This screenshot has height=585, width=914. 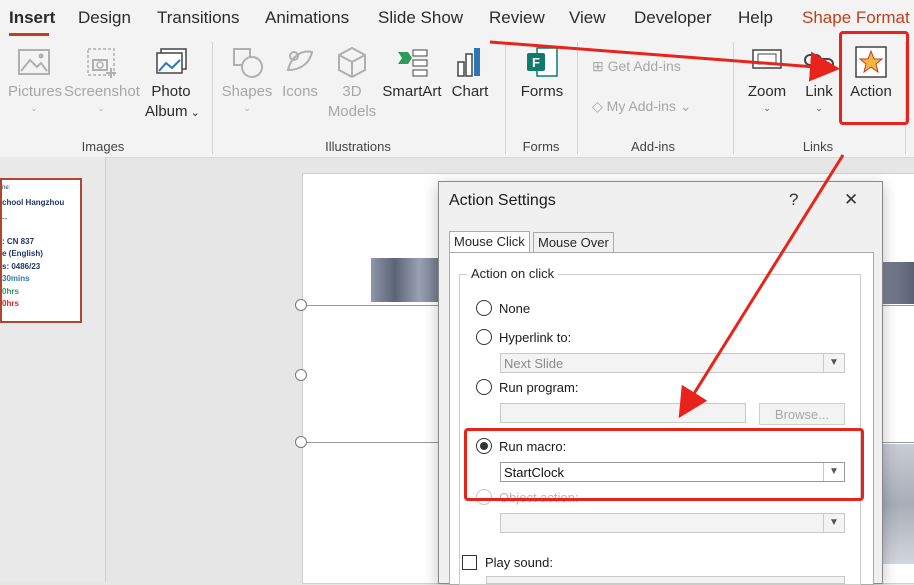 What do you see at coordinates (761, 286) in the screenshot?
I see `arrow-to-run-macro` at bounding box center [761, 286].